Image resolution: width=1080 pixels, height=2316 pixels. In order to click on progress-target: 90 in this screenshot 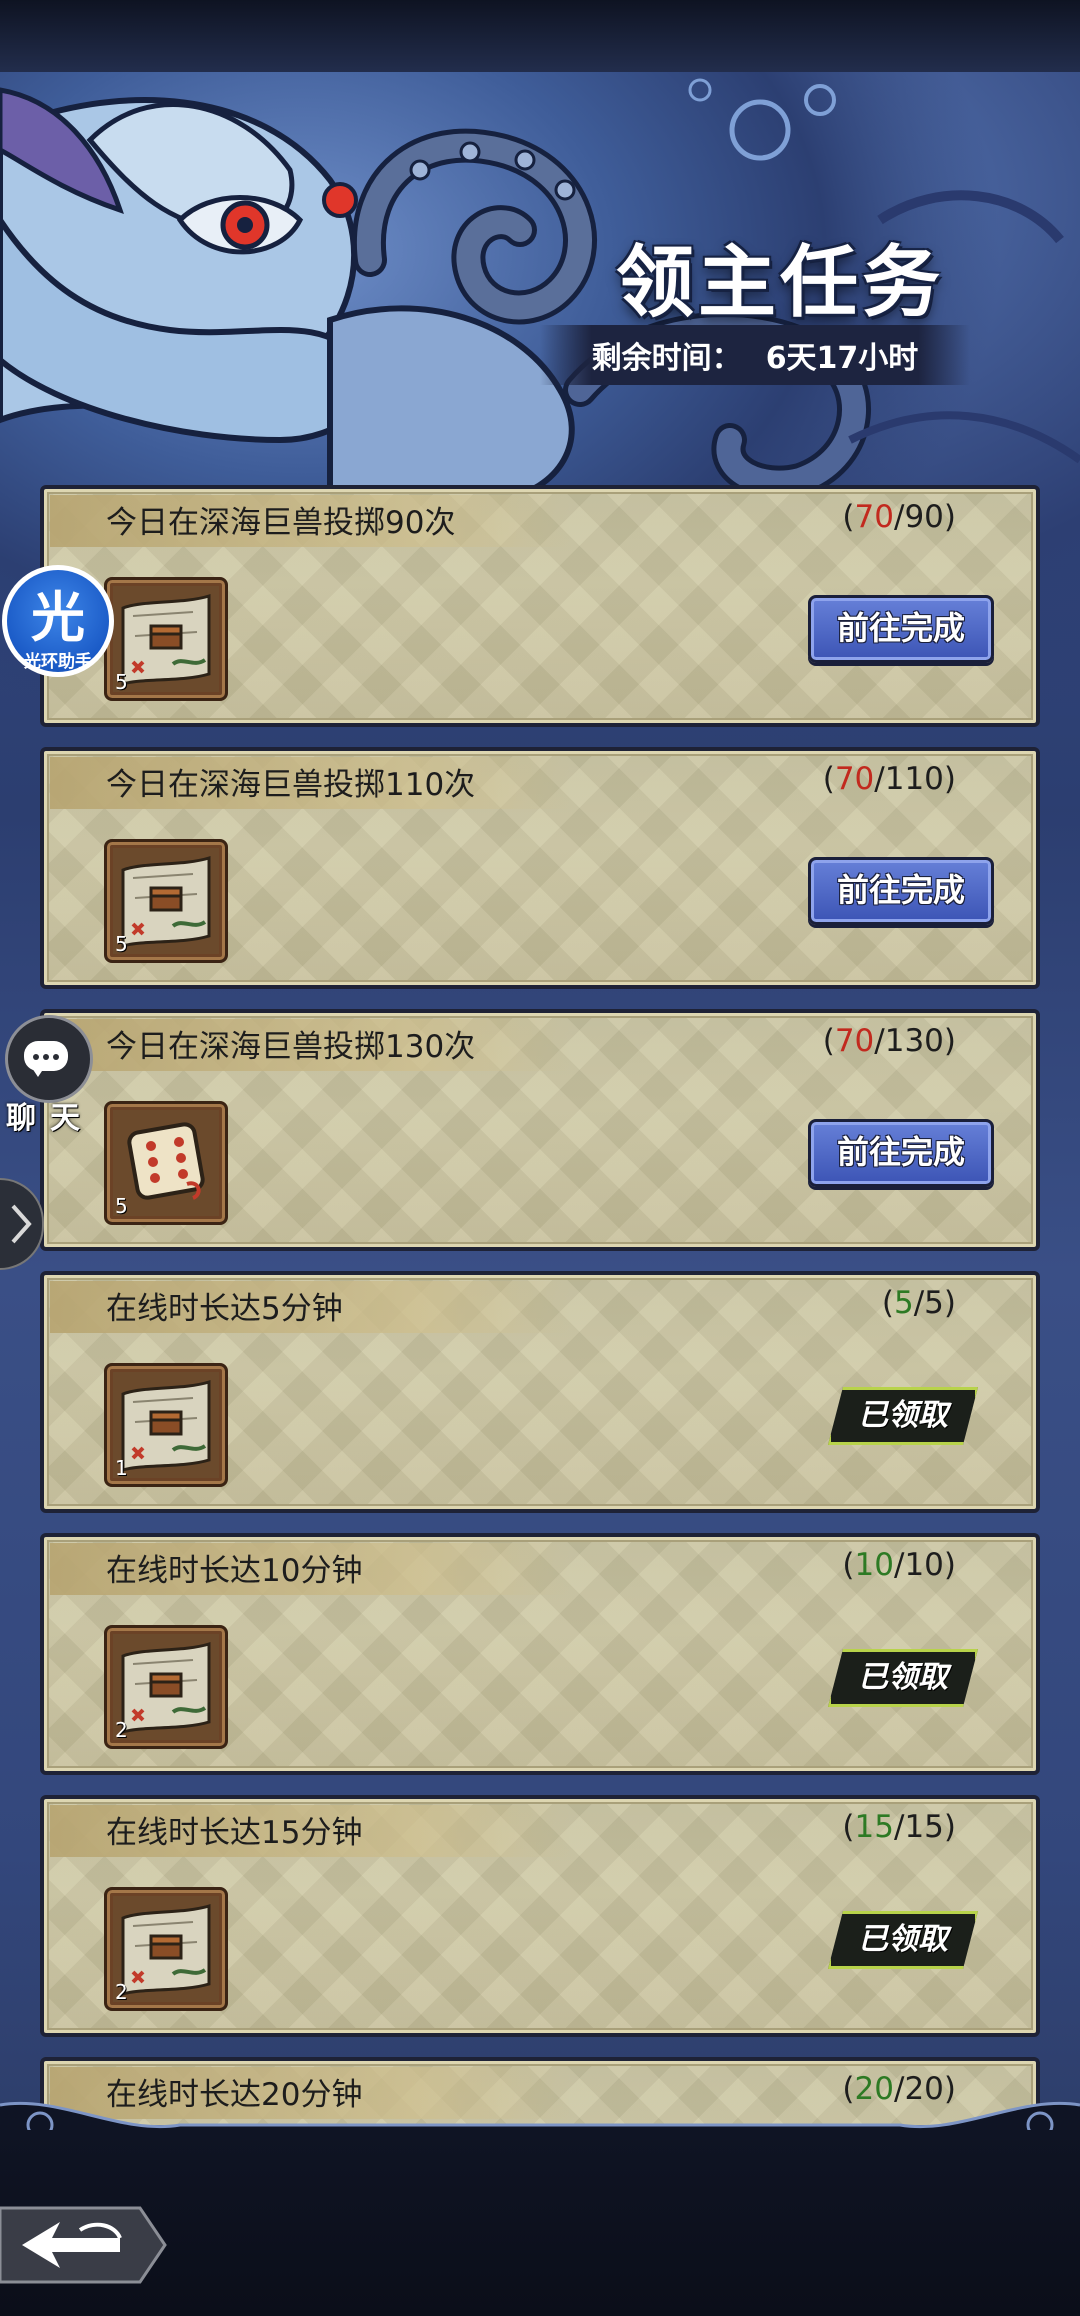, I will do `click(924, 517)`.